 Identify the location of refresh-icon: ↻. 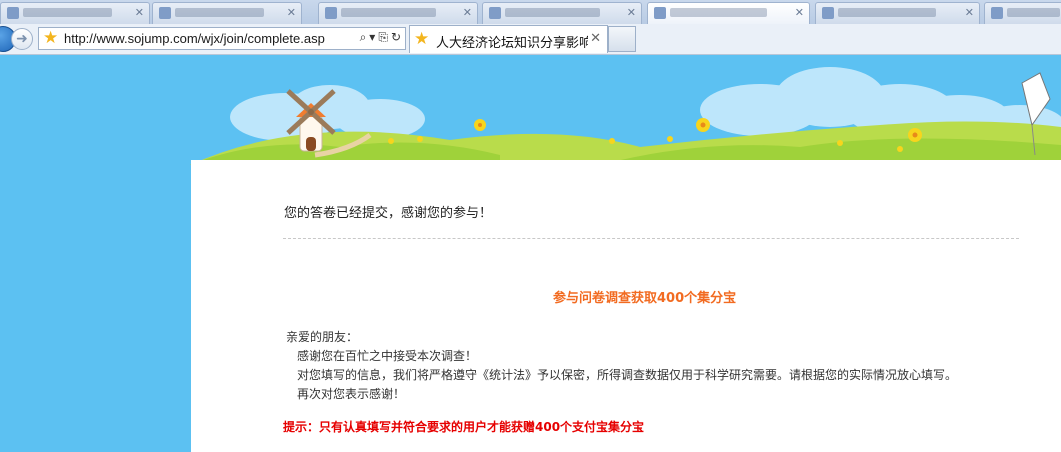
(396, 37).